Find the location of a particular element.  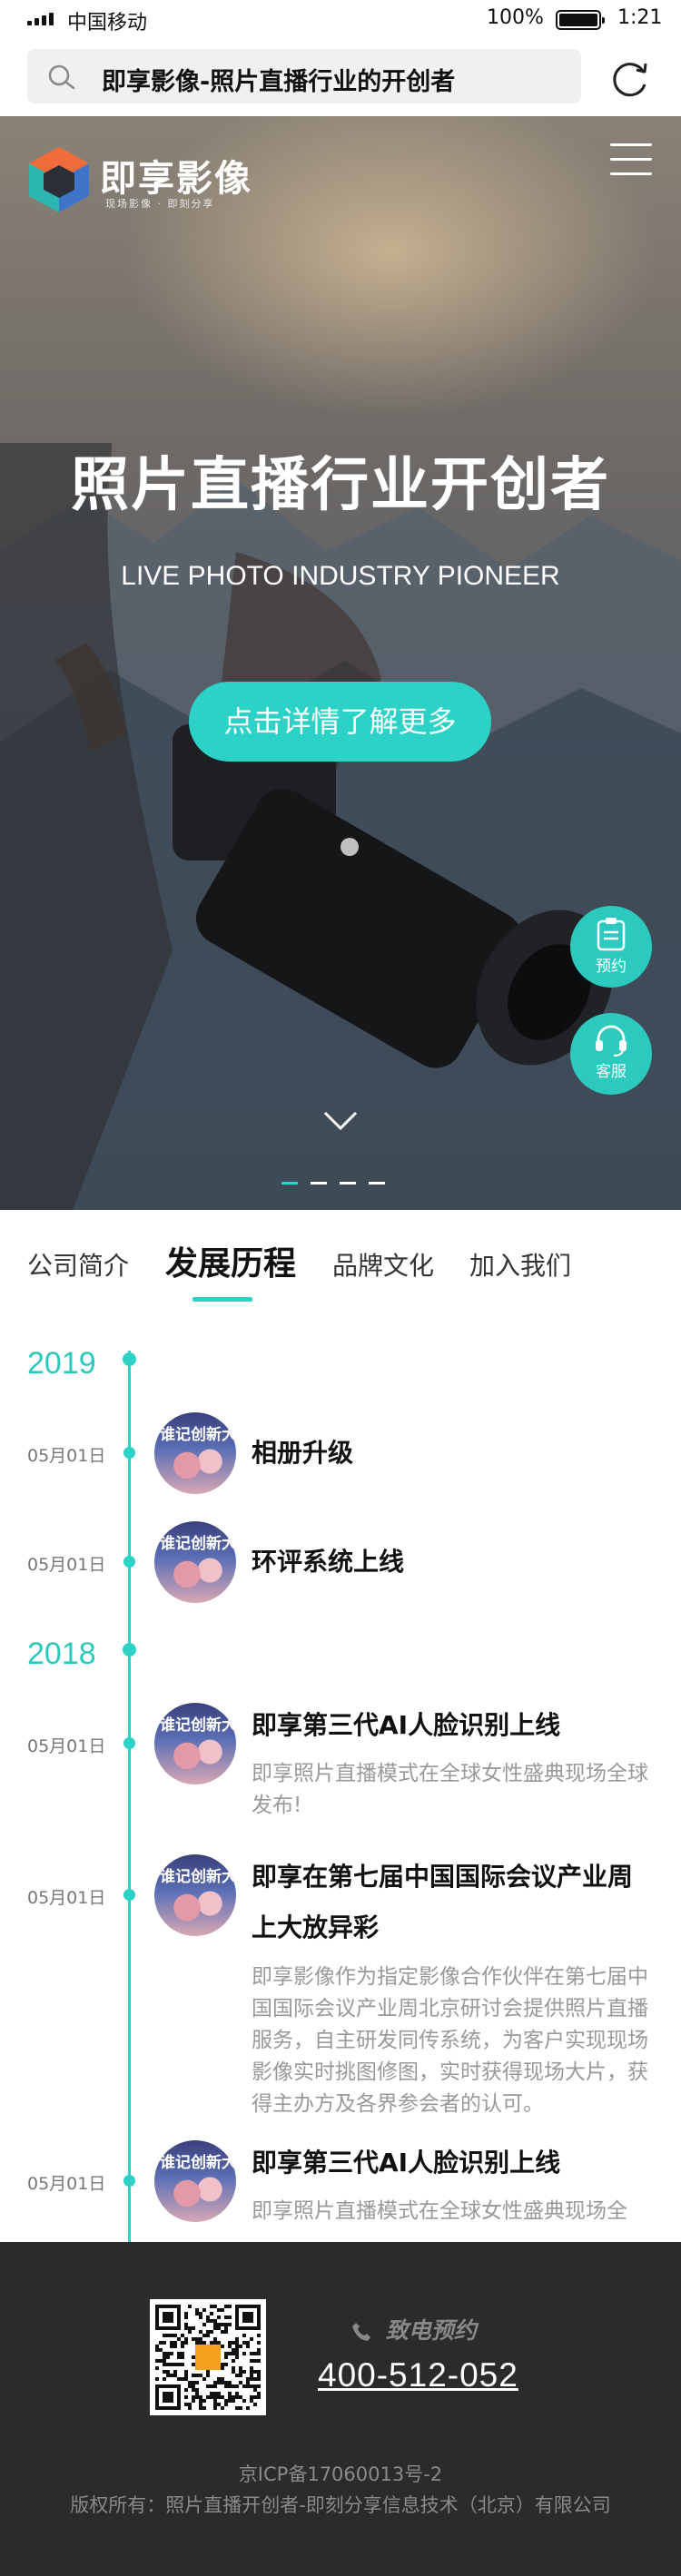

booking-button: 预约 is located at coordinates (611, 947).